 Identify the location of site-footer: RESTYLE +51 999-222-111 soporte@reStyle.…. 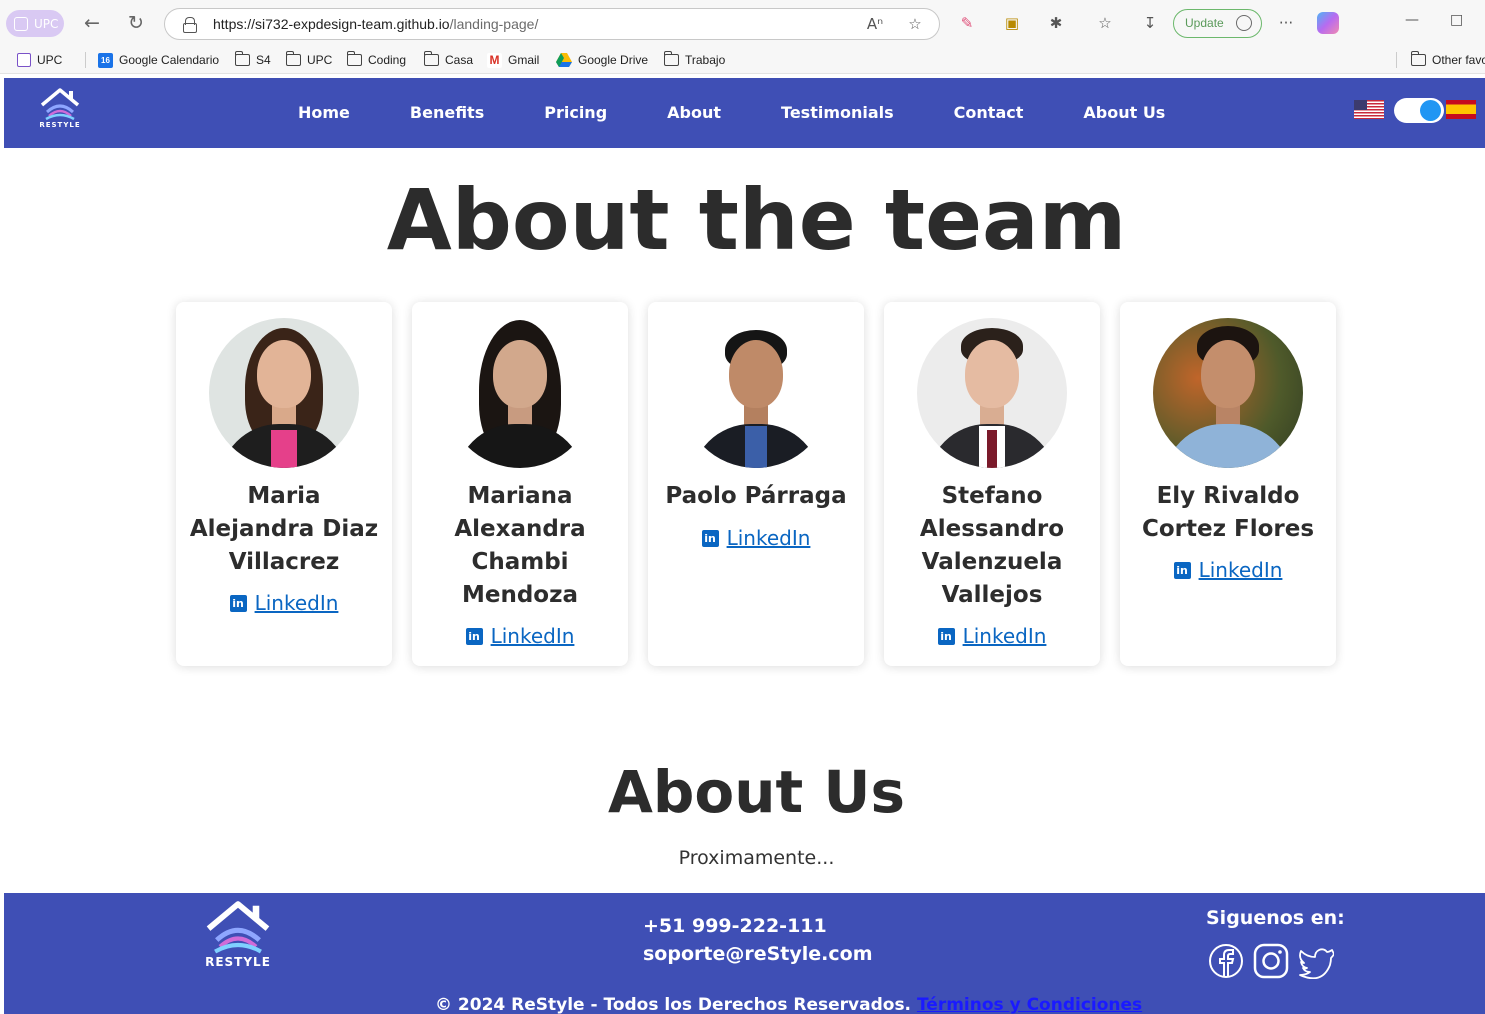
(744, 953).